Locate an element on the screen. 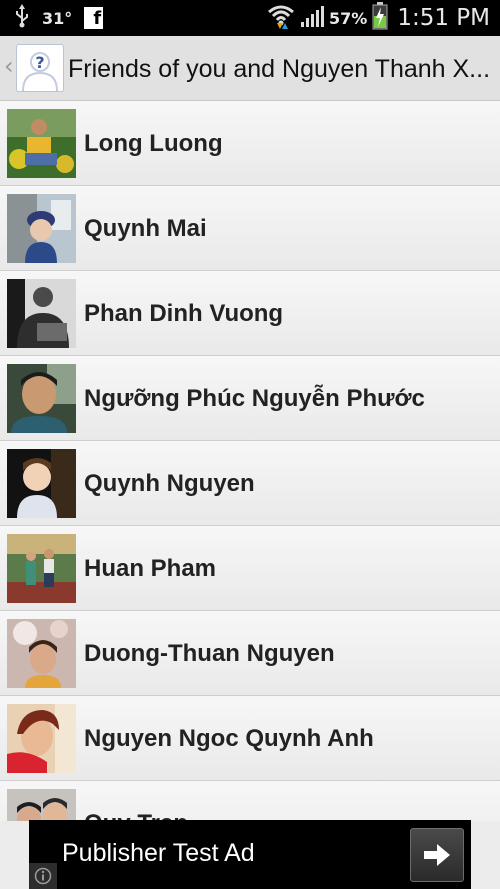 The height and width of the screenshot is (889, 500). battery-charging-icon is located at coordinates (380, 18).